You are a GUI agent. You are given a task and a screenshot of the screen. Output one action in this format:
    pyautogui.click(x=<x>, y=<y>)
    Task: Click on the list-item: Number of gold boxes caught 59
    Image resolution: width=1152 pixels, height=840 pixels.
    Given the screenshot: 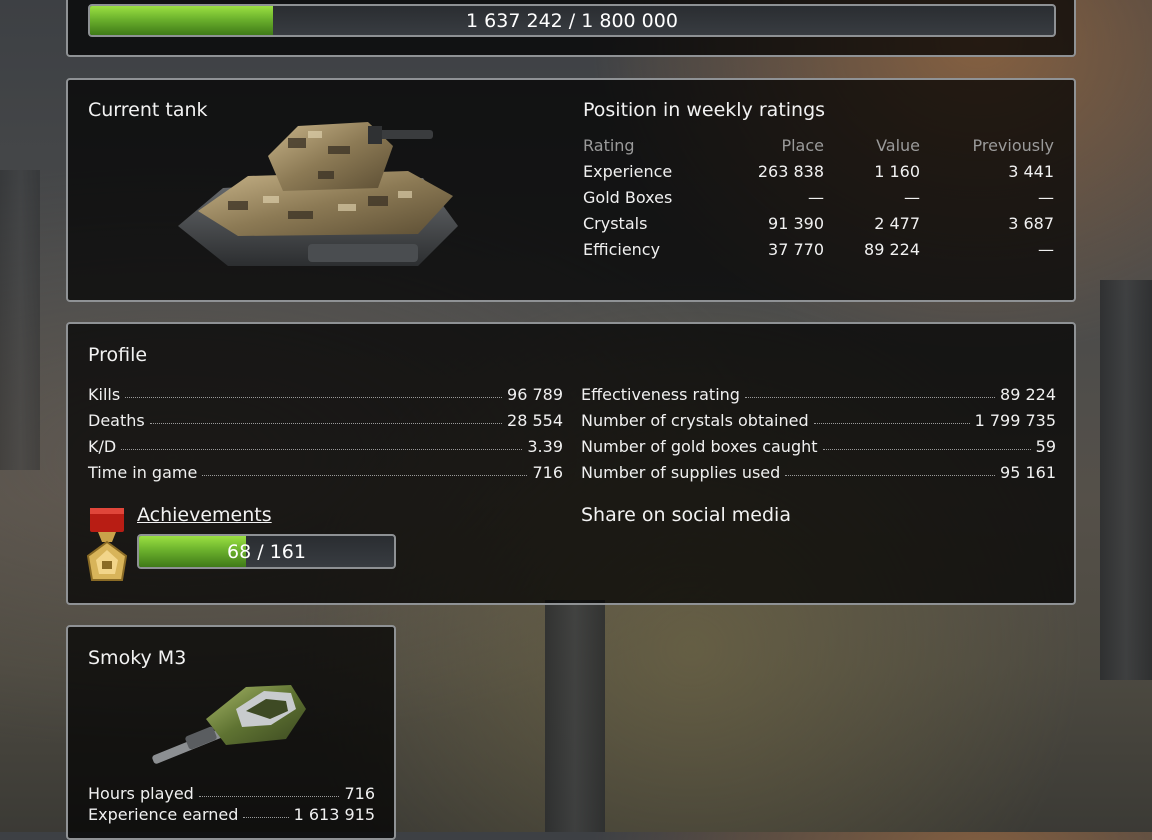 What is the action you would take?
    pyautogui.click(x=818, y=443)
    